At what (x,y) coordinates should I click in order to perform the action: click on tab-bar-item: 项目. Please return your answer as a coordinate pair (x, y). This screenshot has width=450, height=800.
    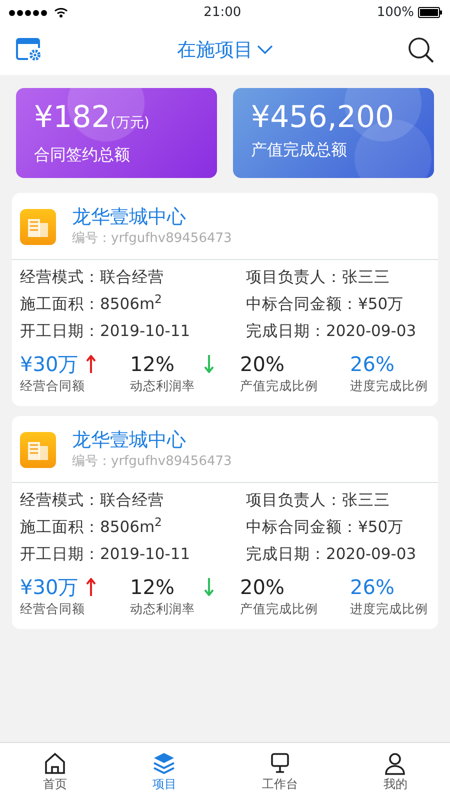
    Looking at the image, I should click on (164, 771).